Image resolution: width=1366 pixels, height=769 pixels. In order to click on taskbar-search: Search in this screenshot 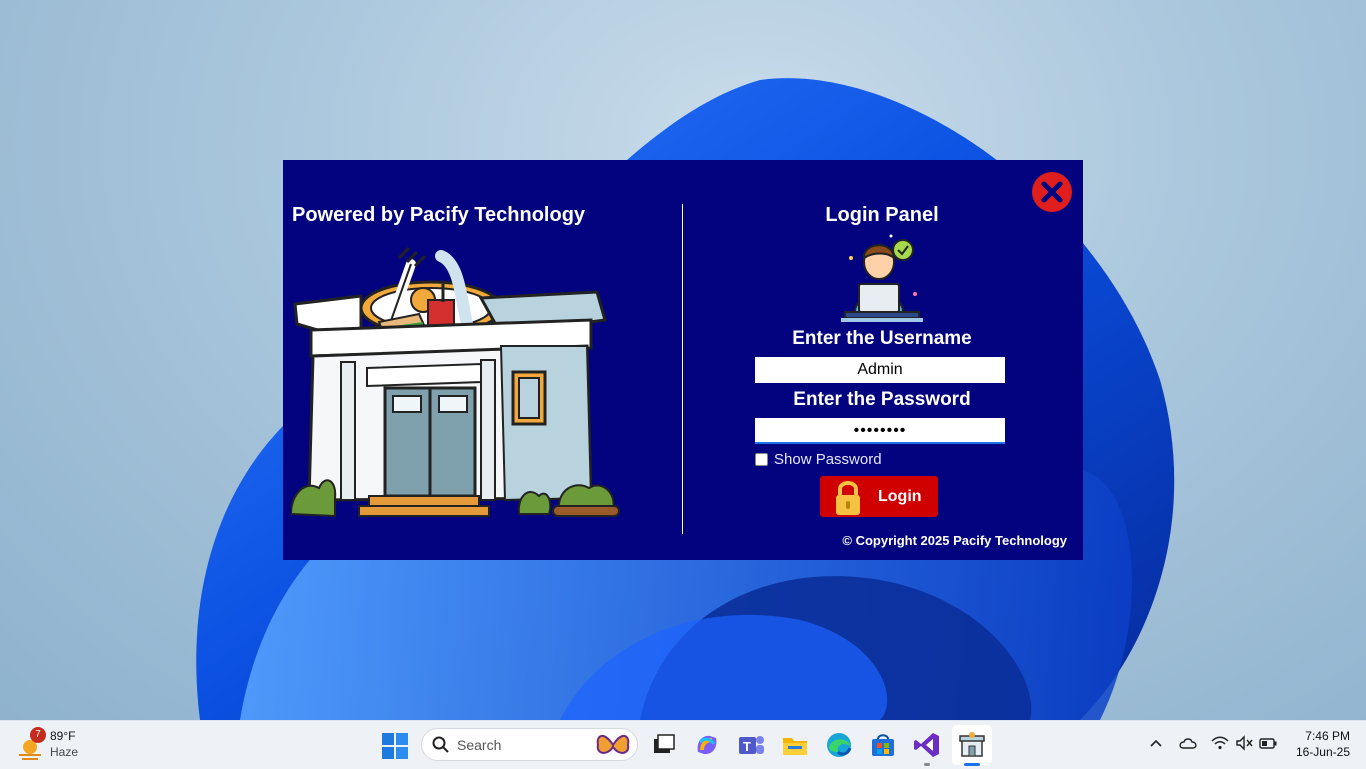, I will do `click(529, 744)`.